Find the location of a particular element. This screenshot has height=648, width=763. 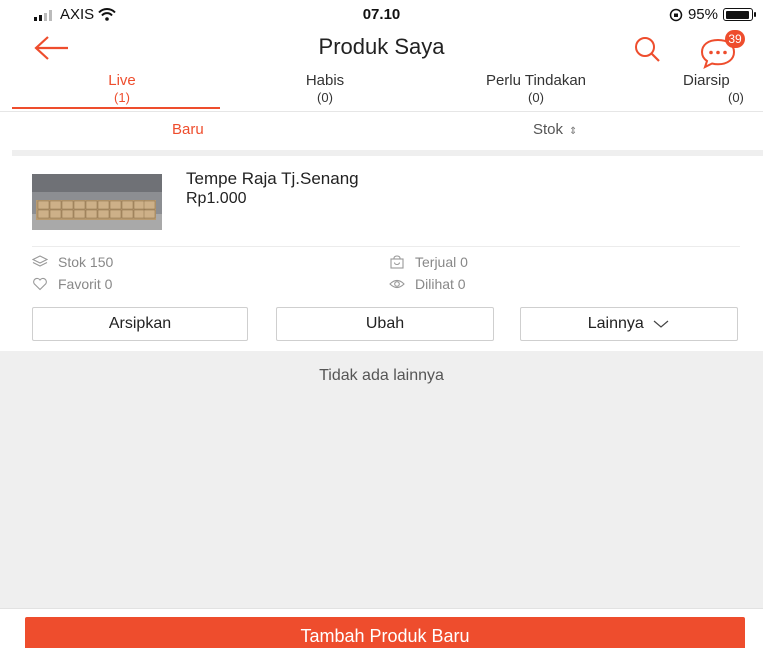

tab-count: (1) is located at coordinates (122, 97).